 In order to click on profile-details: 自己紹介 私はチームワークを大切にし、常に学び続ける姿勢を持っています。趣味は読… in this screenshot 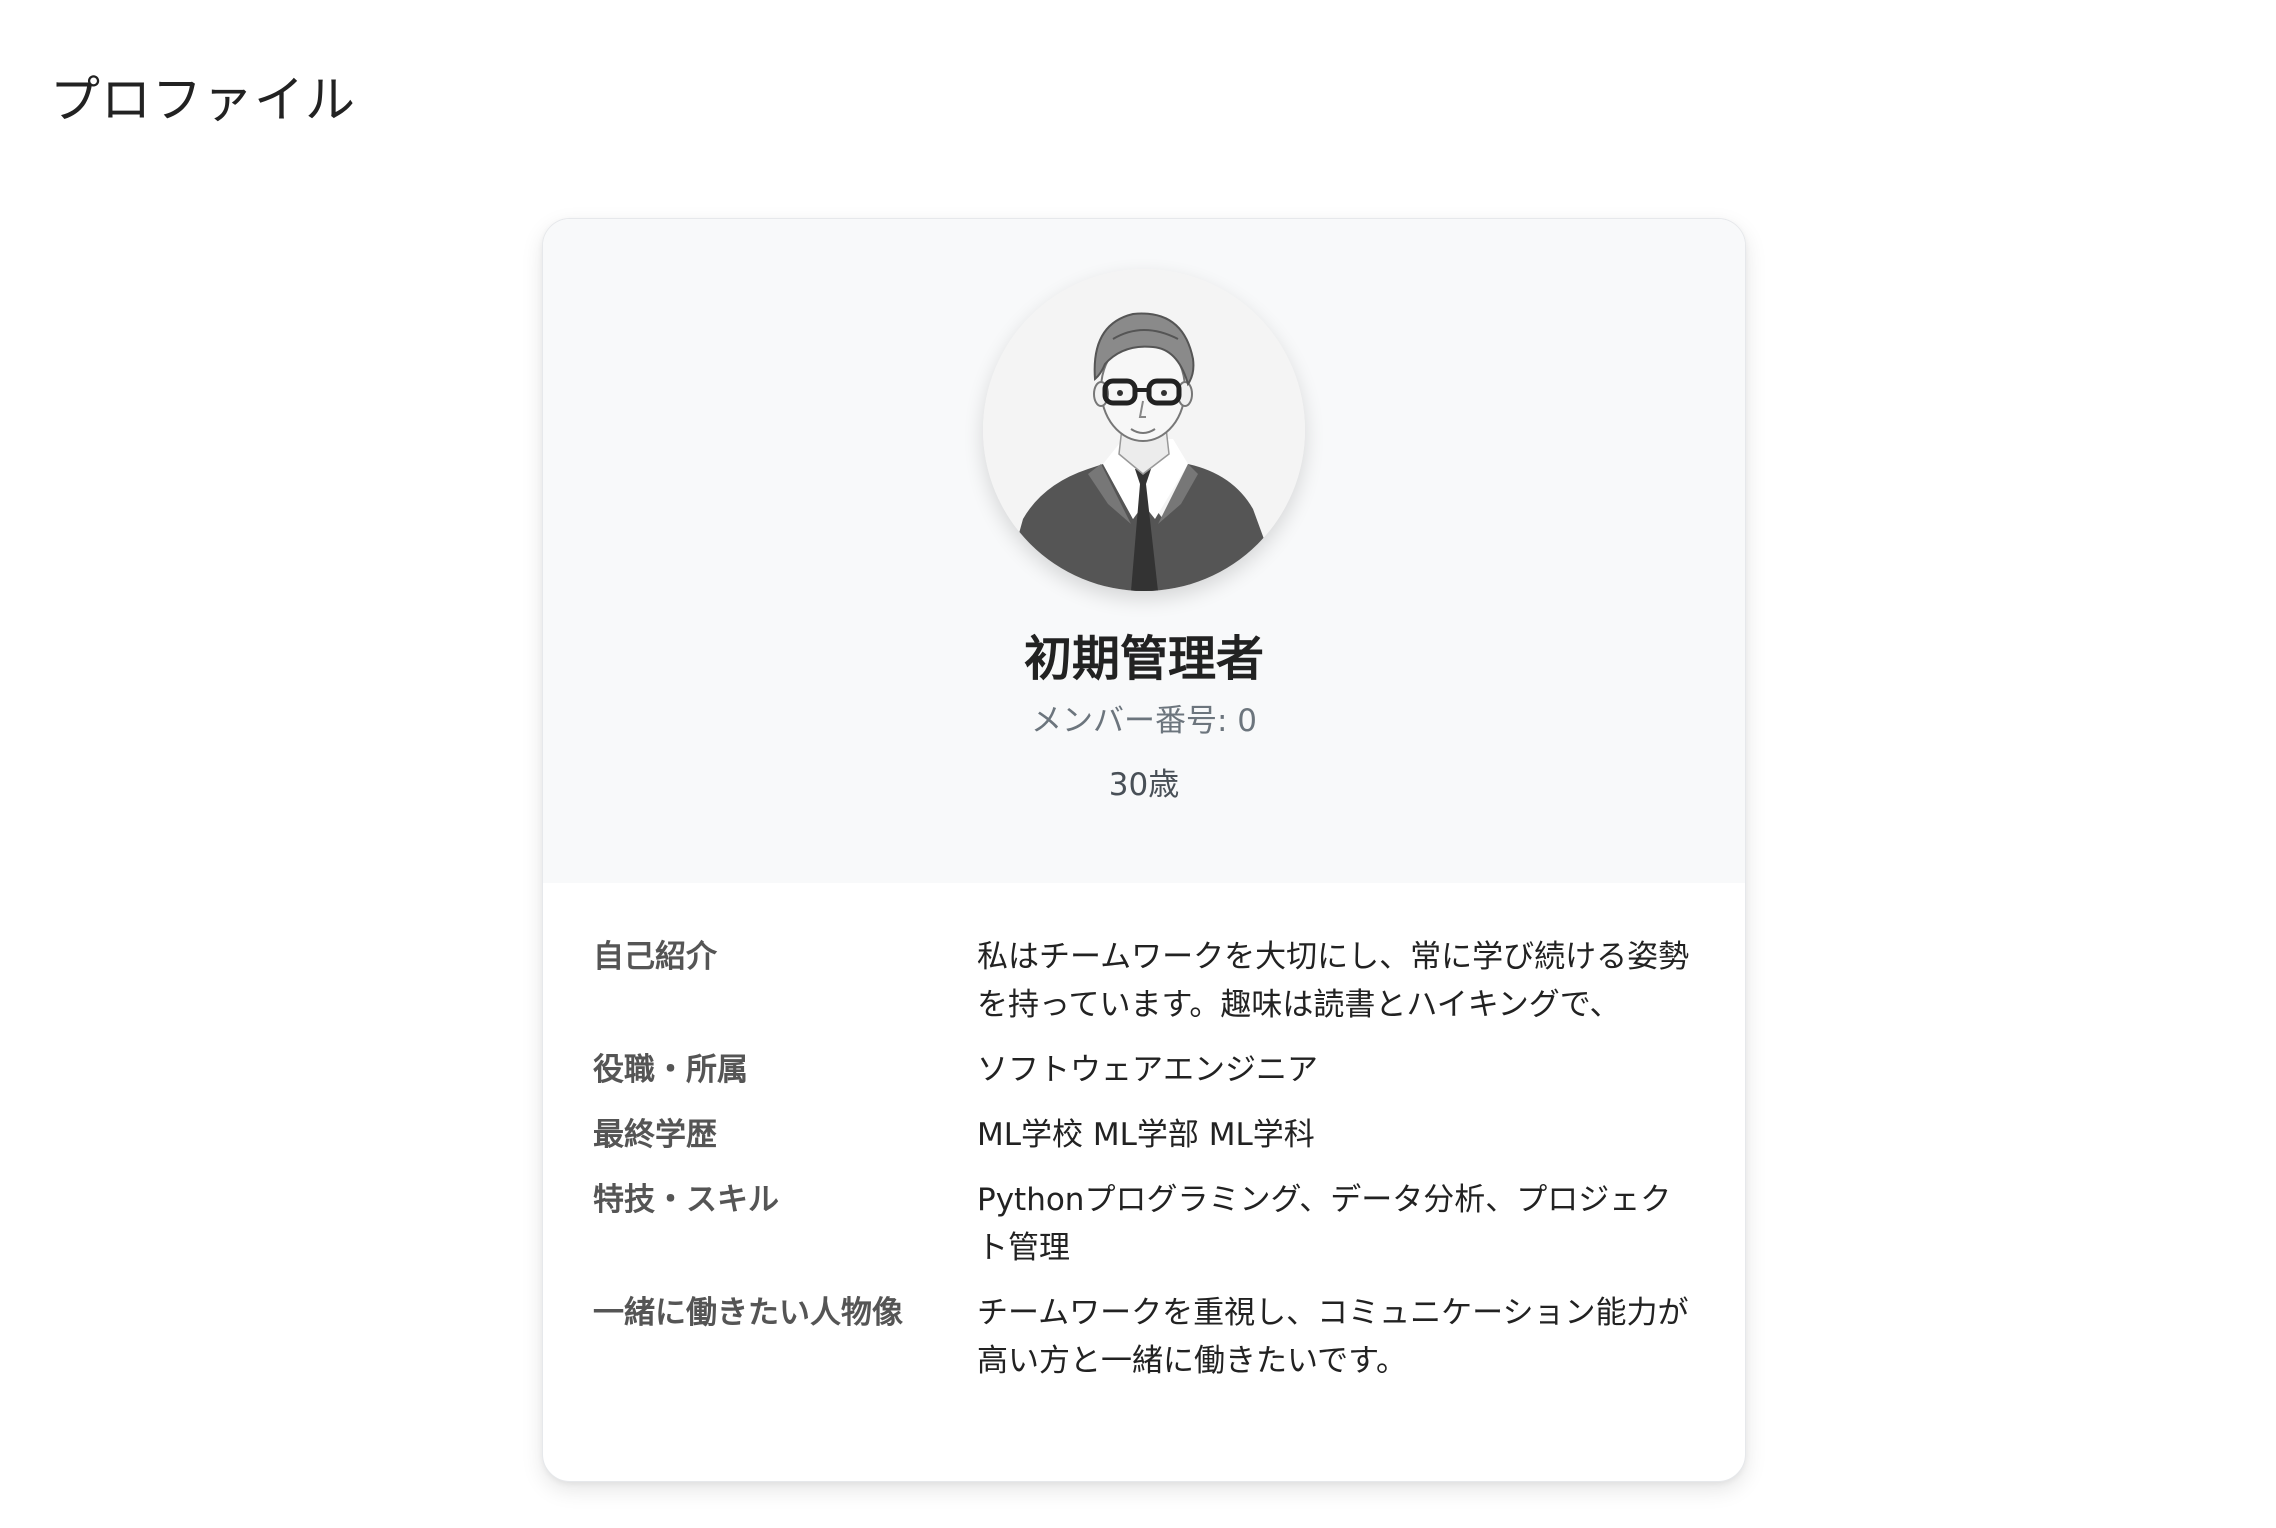, I will do `click(1148, 1167)`.